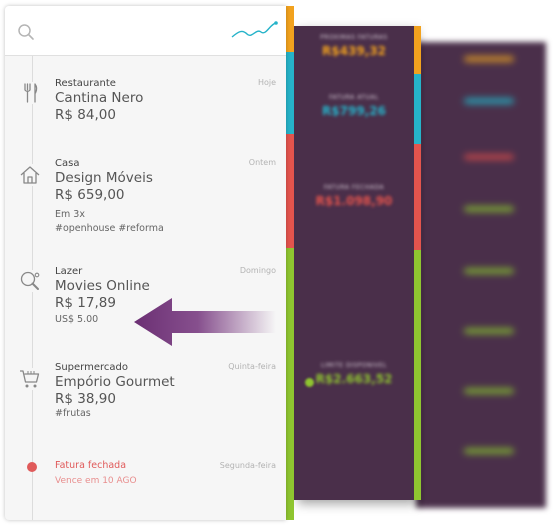 The image size is (555, 526). Describe the element at coordinates (90, 465) in the screenshot. I see `fatura-title: Fatura fechada` at that location.